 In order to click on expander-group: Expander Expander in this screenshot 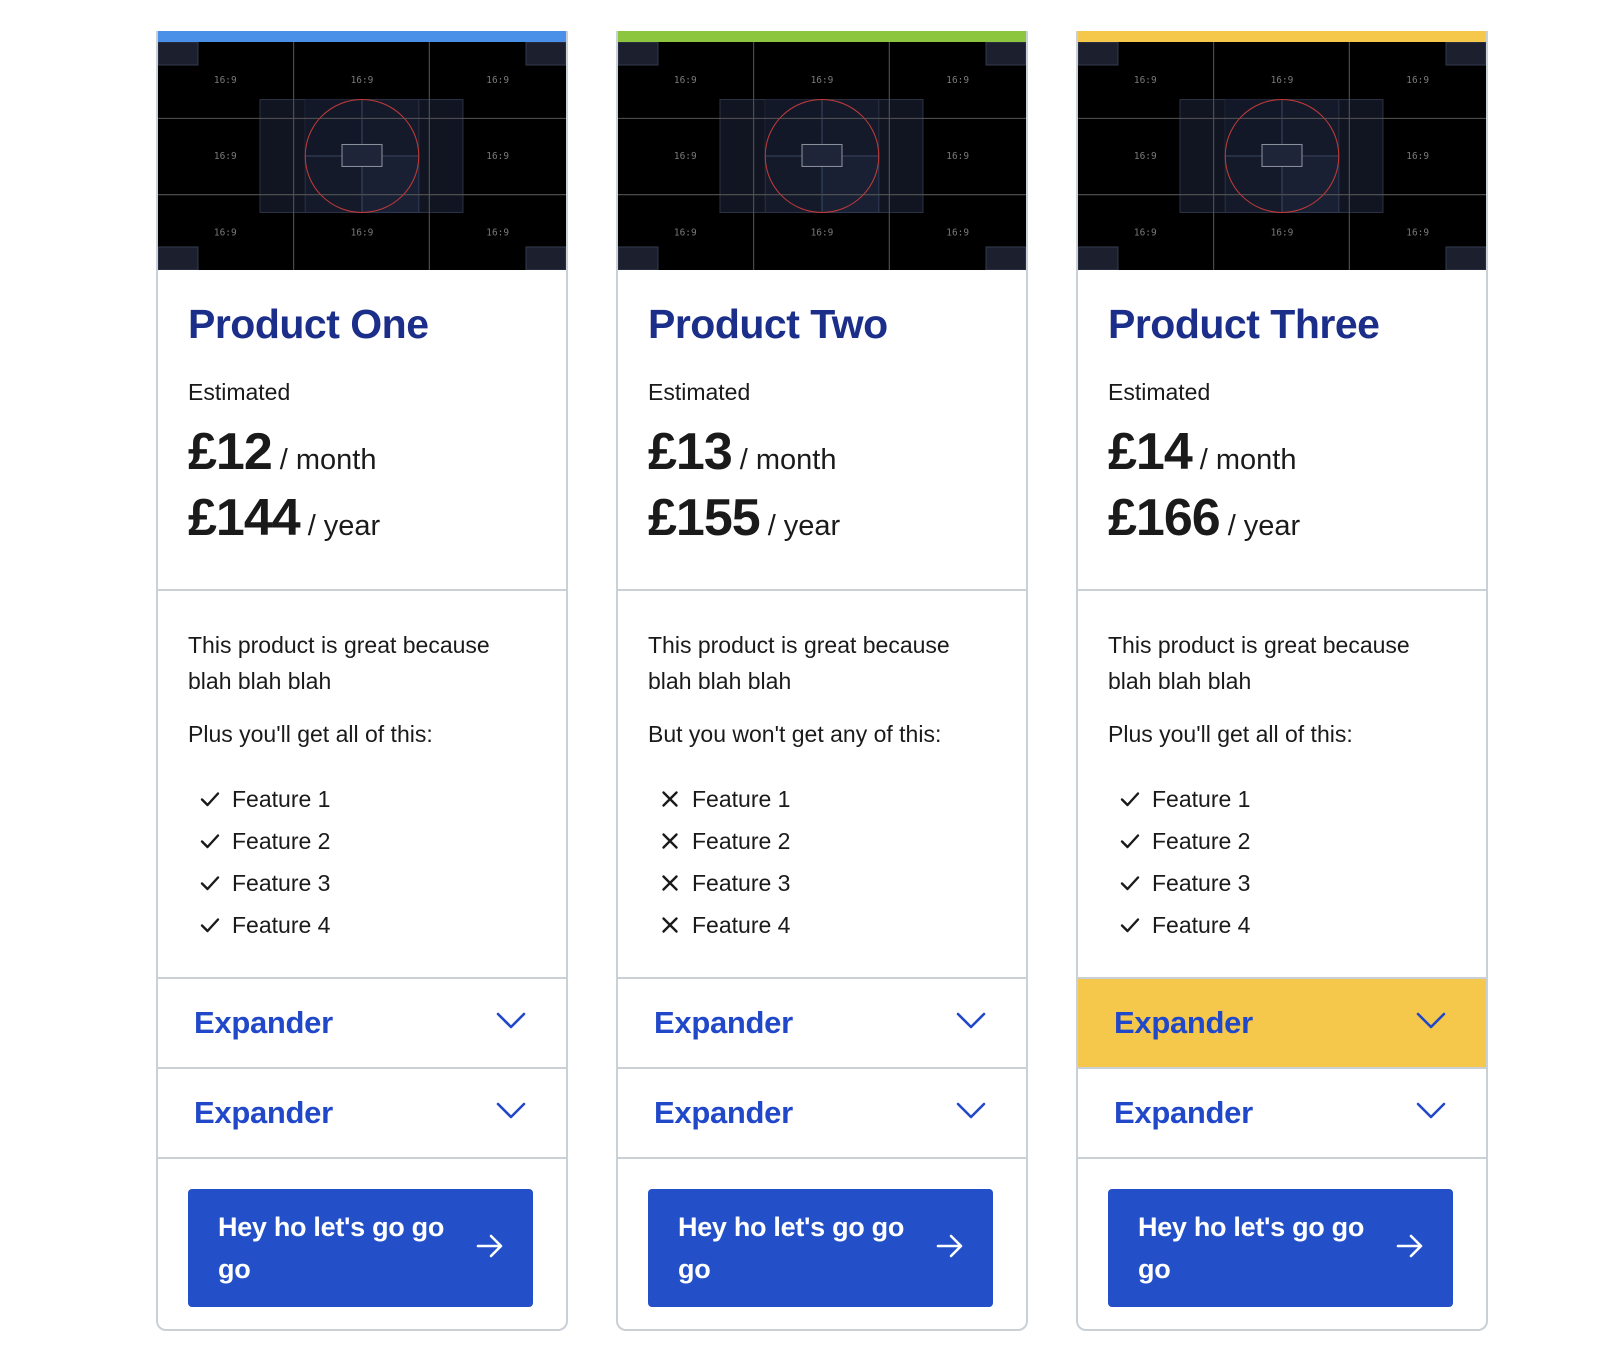, I will do `click(1282, 1069)`.